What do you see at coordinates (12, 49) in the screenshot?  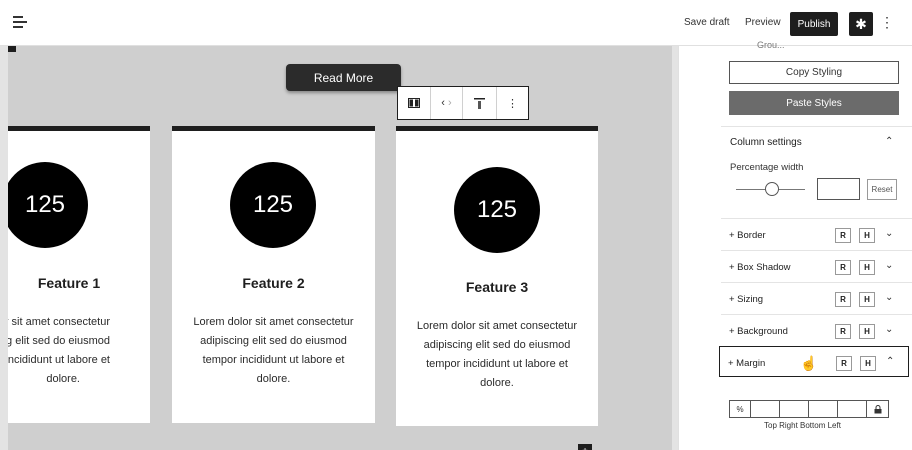 I see `clipped-text-fragment` at bounding box center [12, 49].